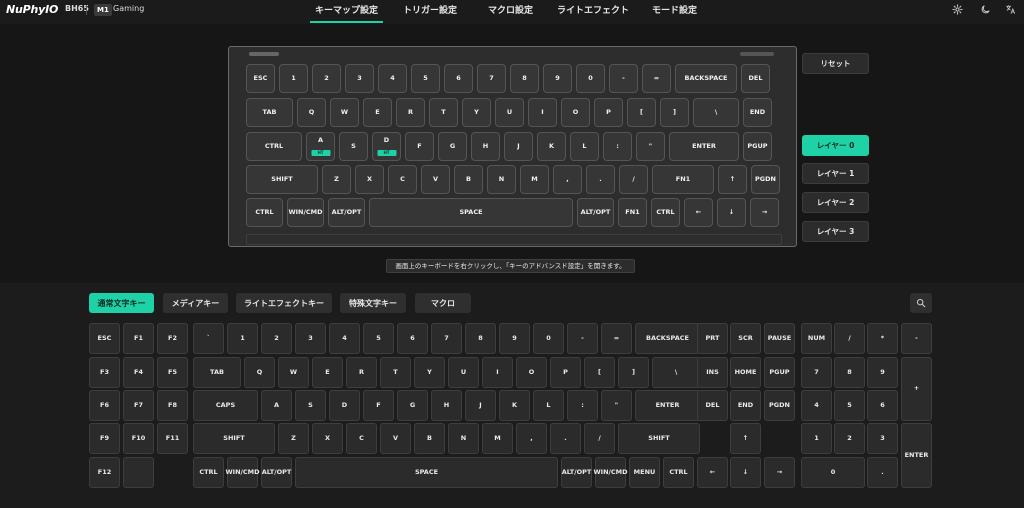 The height and width of the screenshot is (508, 1024). Describe the element at coordinates (458, 78) in the screenshot. I see `key-6: 6` at that location.